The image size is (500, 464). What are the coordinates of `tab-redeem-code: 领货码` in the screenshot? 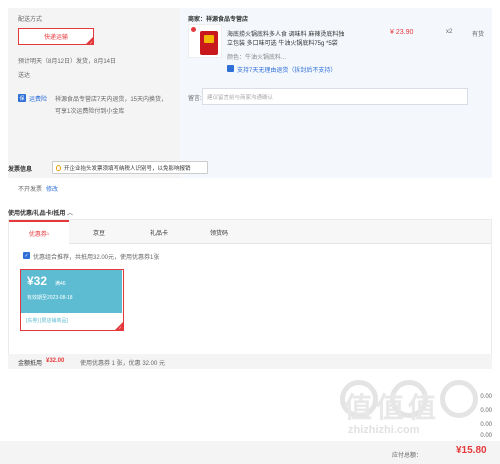 It's located at (219, 232).